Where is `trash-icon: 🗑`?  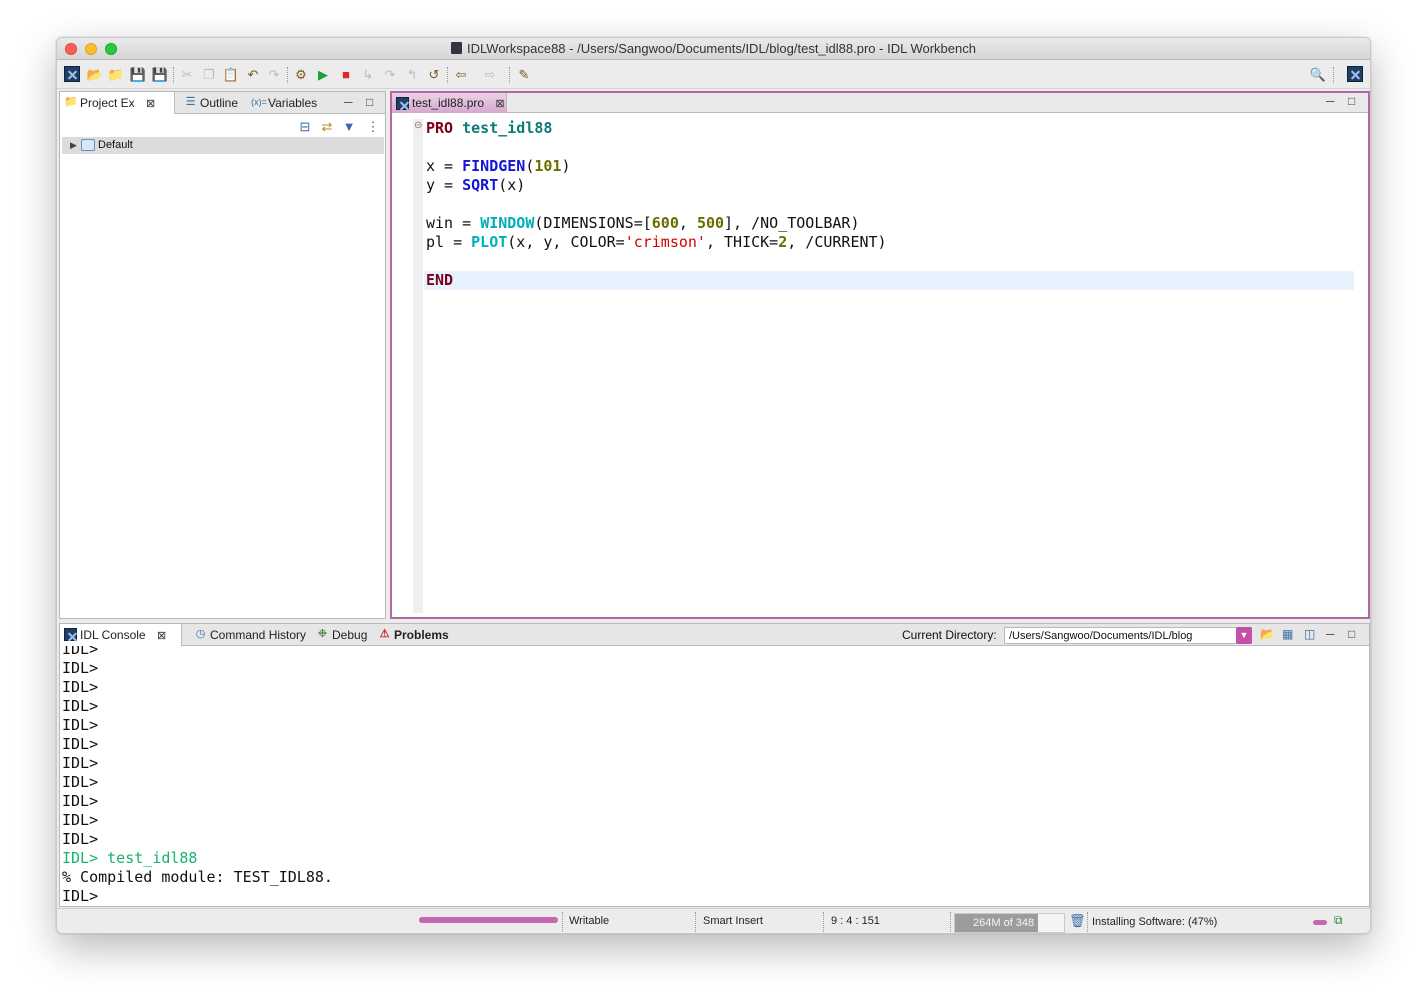
trash-icon: 🗑 is located at coordinates (1077, 921).